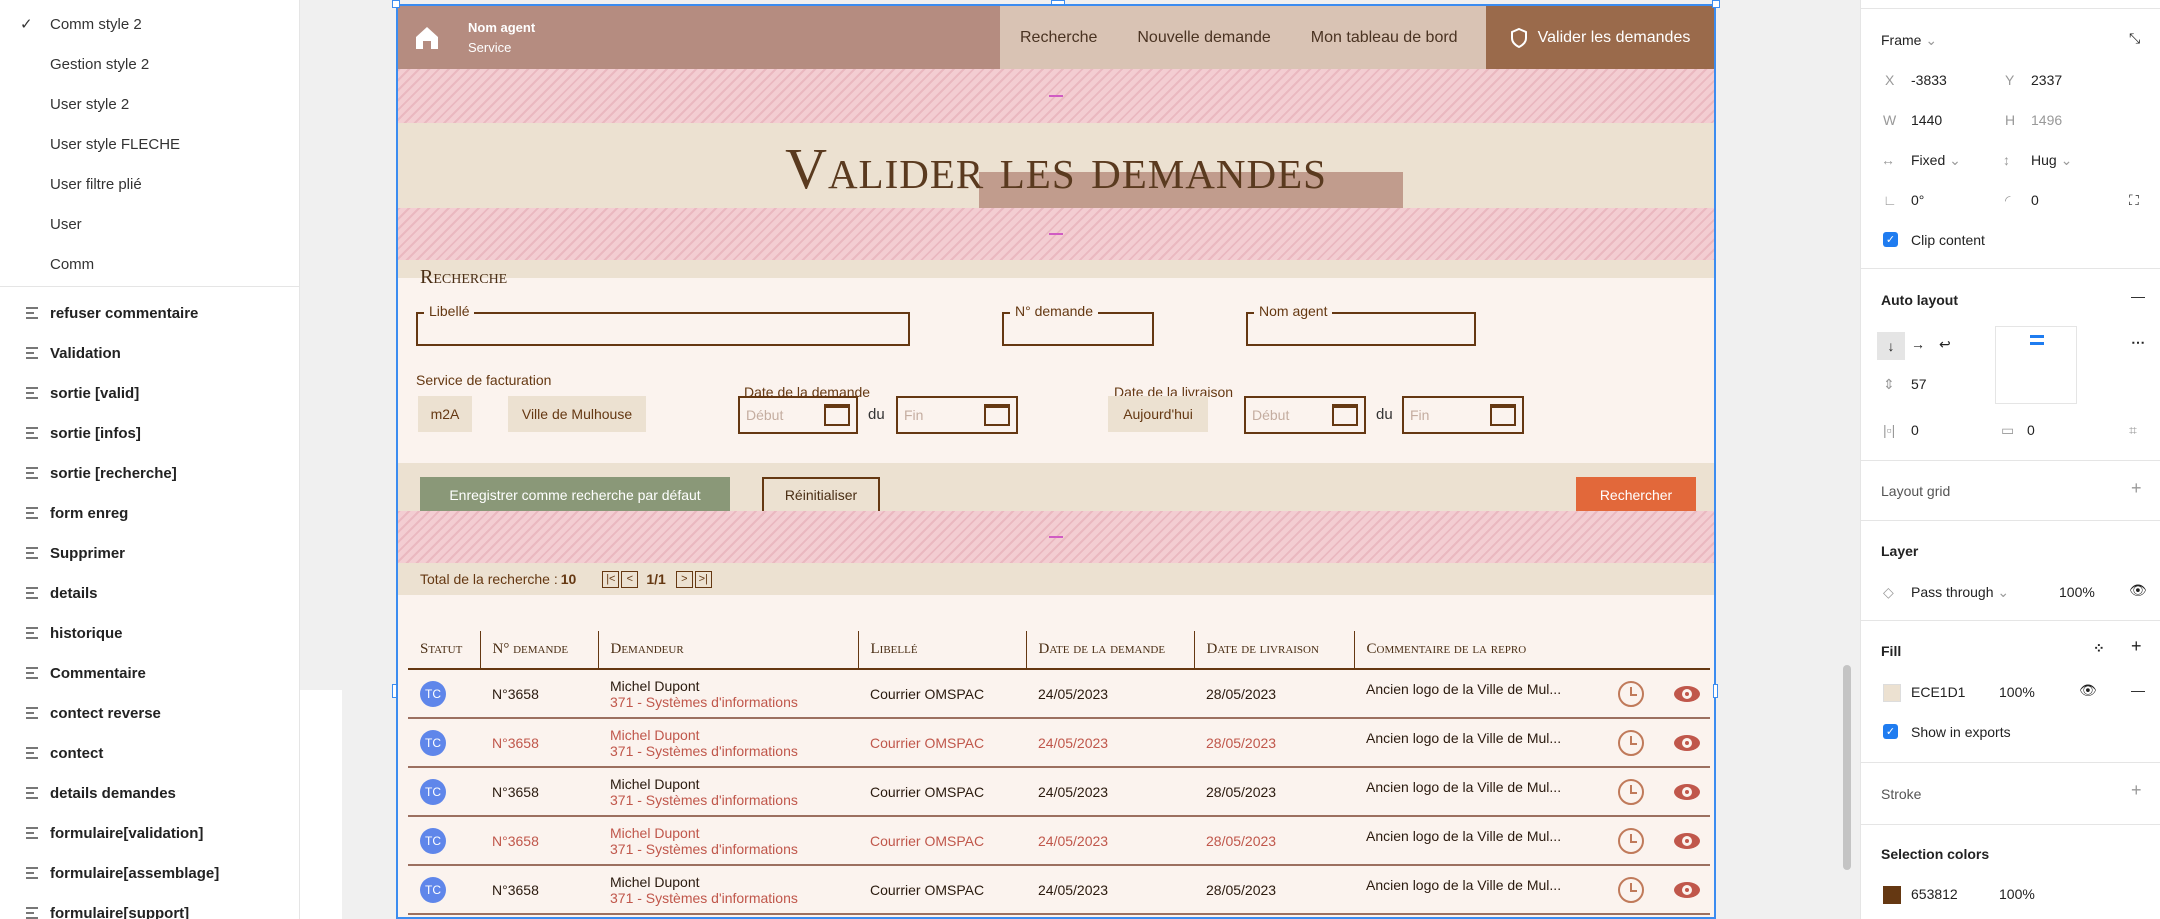 This screenshot has height=919, width=2160. Describe the element at coordinates (2099, 648) in the screenshot. I see `styles-icon: ⁘` at that location.